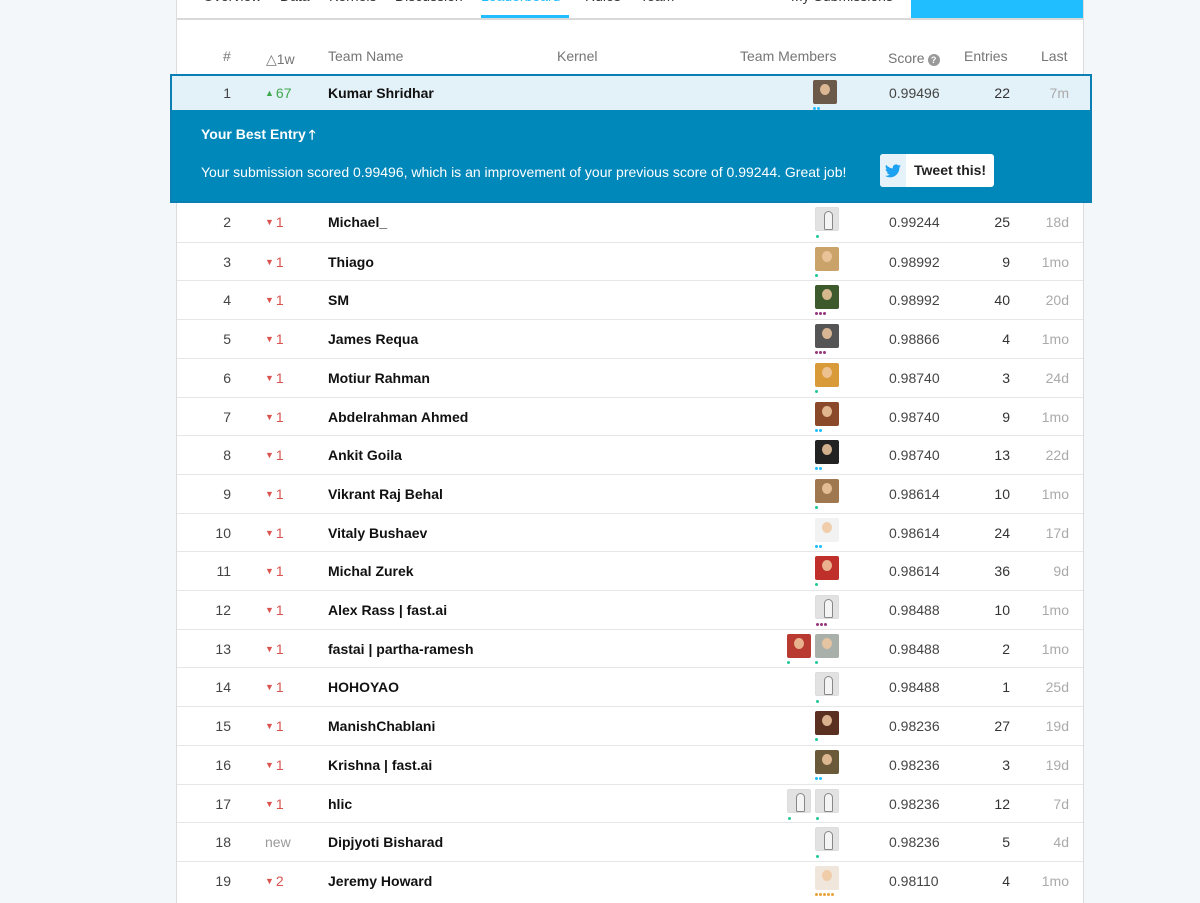  I want to click on team-name-link: SM, so click(338, 300).